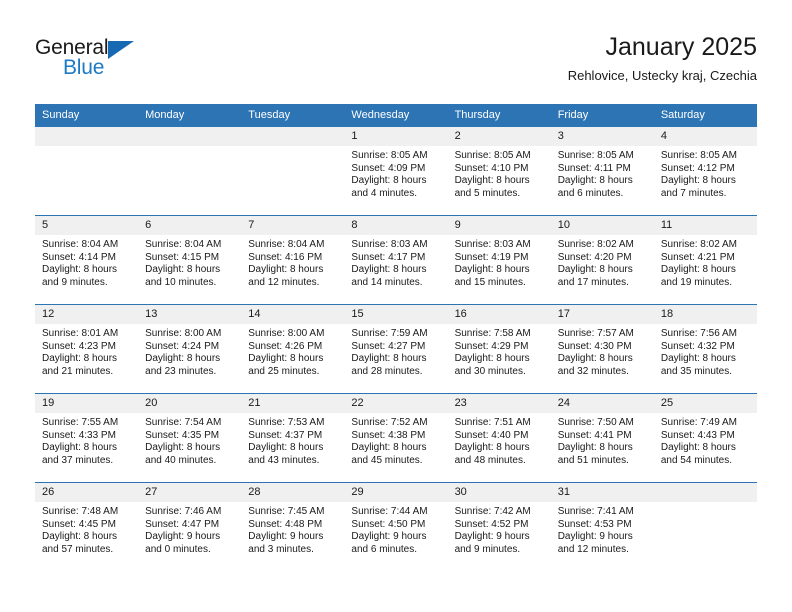 The height and width of the screenshot is (612, 792). I want to click on sunset-time: Sunset: 4:26 PM, so click(285, 346).